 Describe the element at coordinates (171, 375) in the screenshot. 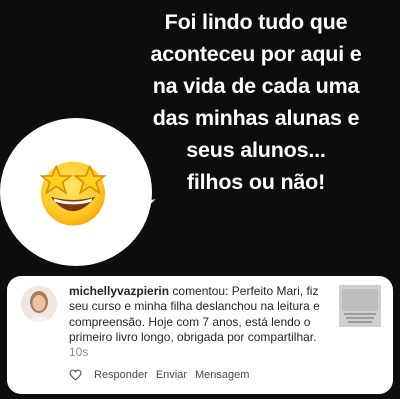

I see `send-button: Enviar` at that location.